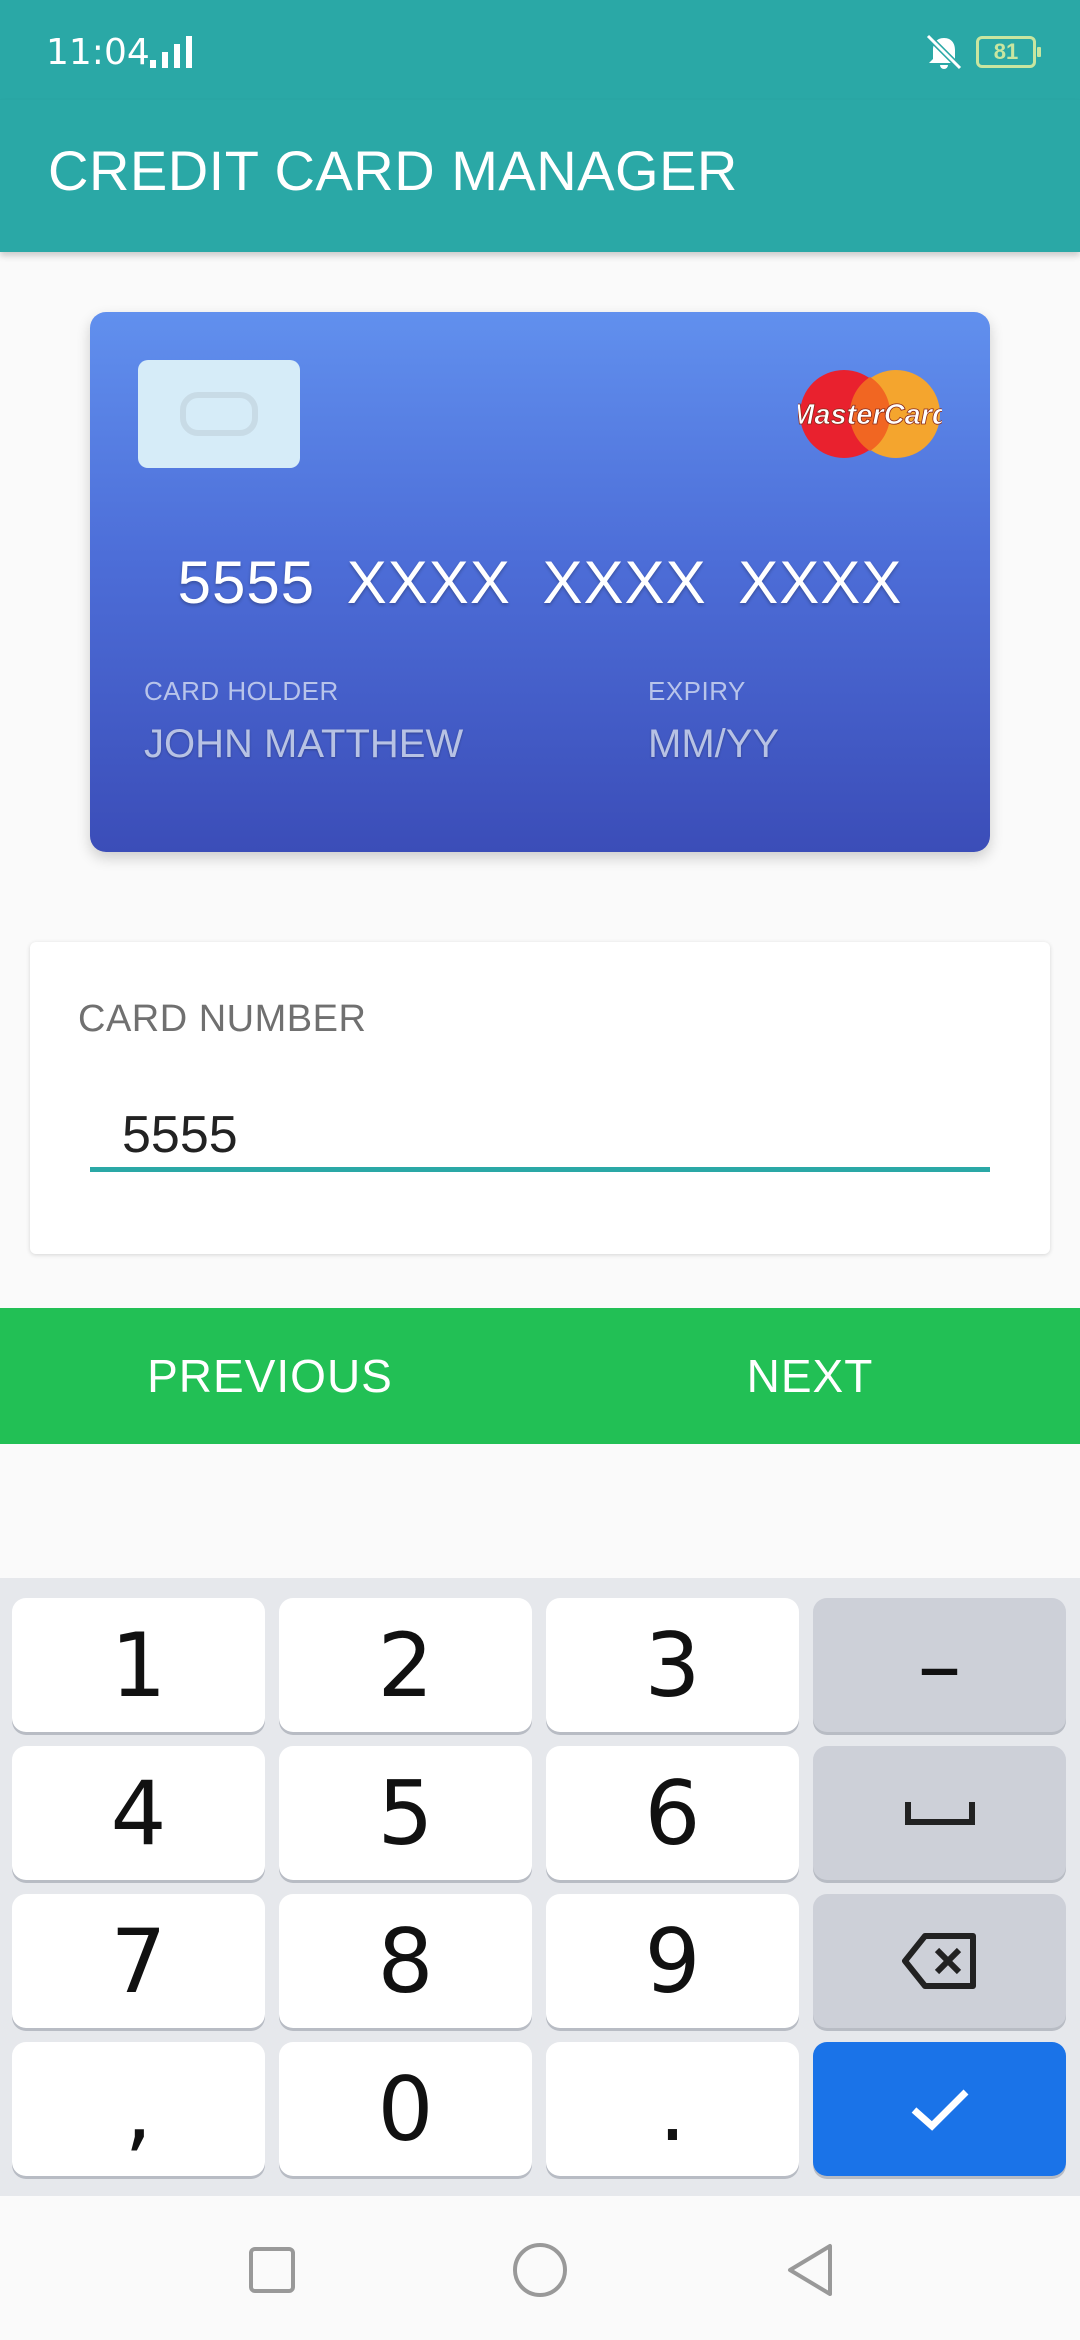  What do you see at coordinates (222, 1019) in the screenshot?
I see `card-number-label: CARD NUMBER` at bounding box center [222, 1019].